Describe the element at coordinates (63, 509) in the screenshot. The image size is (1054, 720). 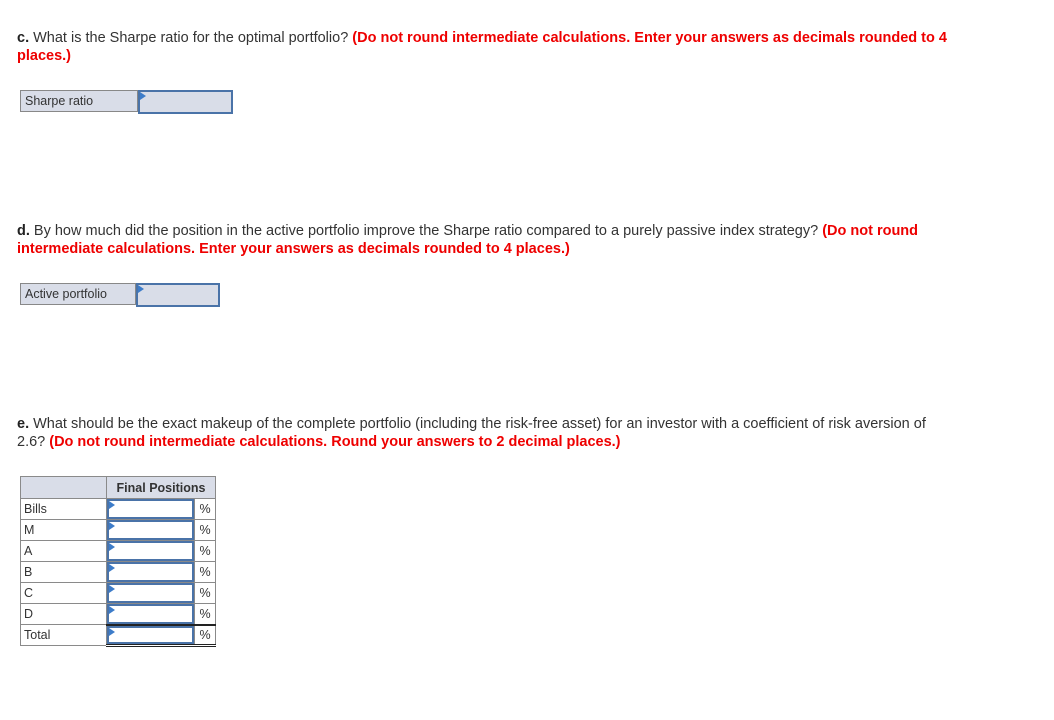
I see `row-label-bills: Bills` at that location.